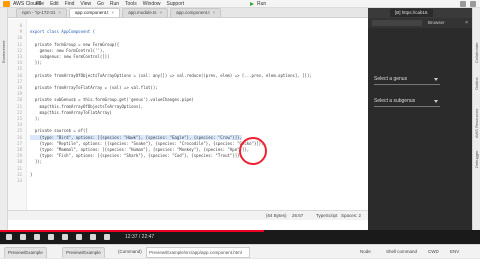  Describe the element at coordinates (262, 4) in the screenshot. I see `run-label: Run` at that location.